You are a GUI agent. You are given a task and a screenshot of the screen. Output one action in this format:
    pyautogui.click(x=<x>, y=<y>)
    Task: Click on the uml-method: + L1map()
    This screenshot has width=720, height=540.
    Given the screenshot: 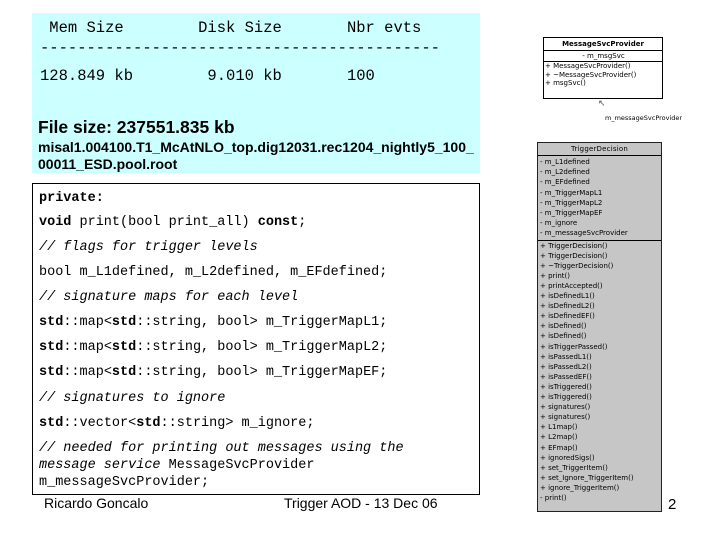 What is the action you would take?
    pyautogui.click(x=559, y=427)
    